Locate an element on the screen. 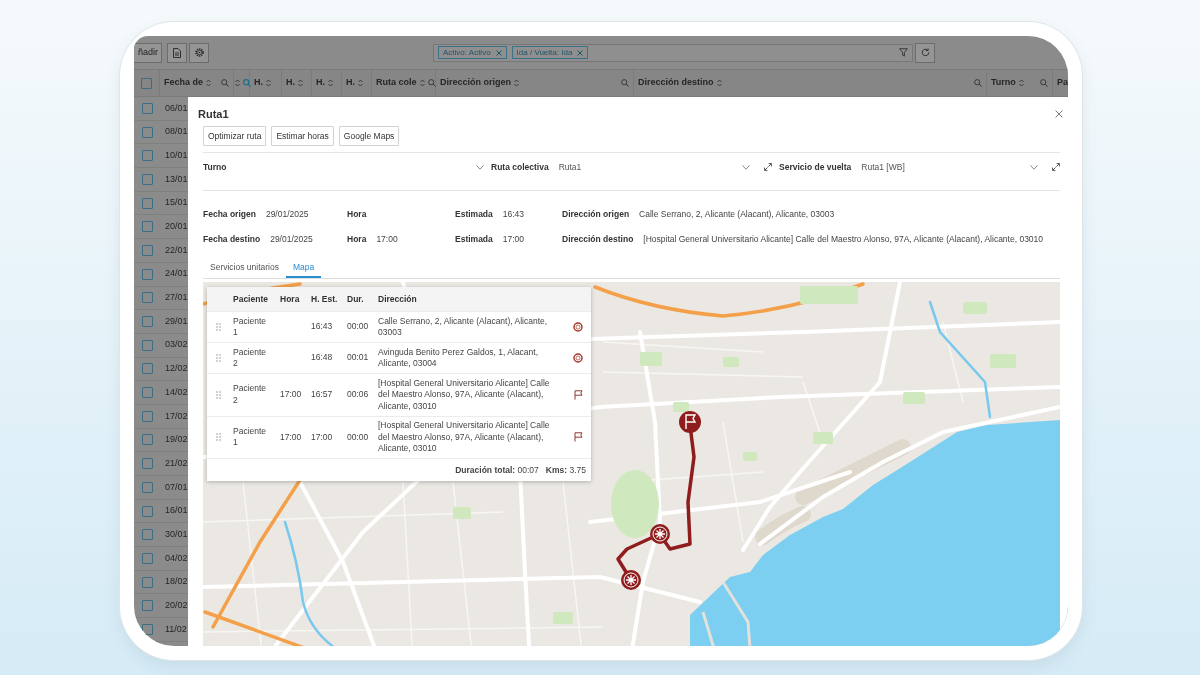  action-button: Estimar horas is located at coordinates (302, 136).